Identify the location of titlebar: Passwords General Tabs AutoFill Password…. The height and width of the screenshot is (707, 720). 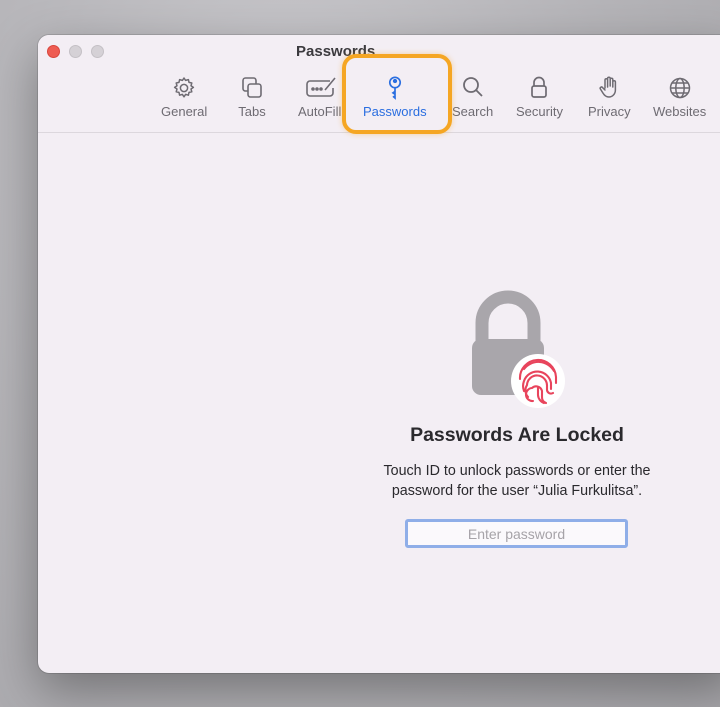
(379, 84).